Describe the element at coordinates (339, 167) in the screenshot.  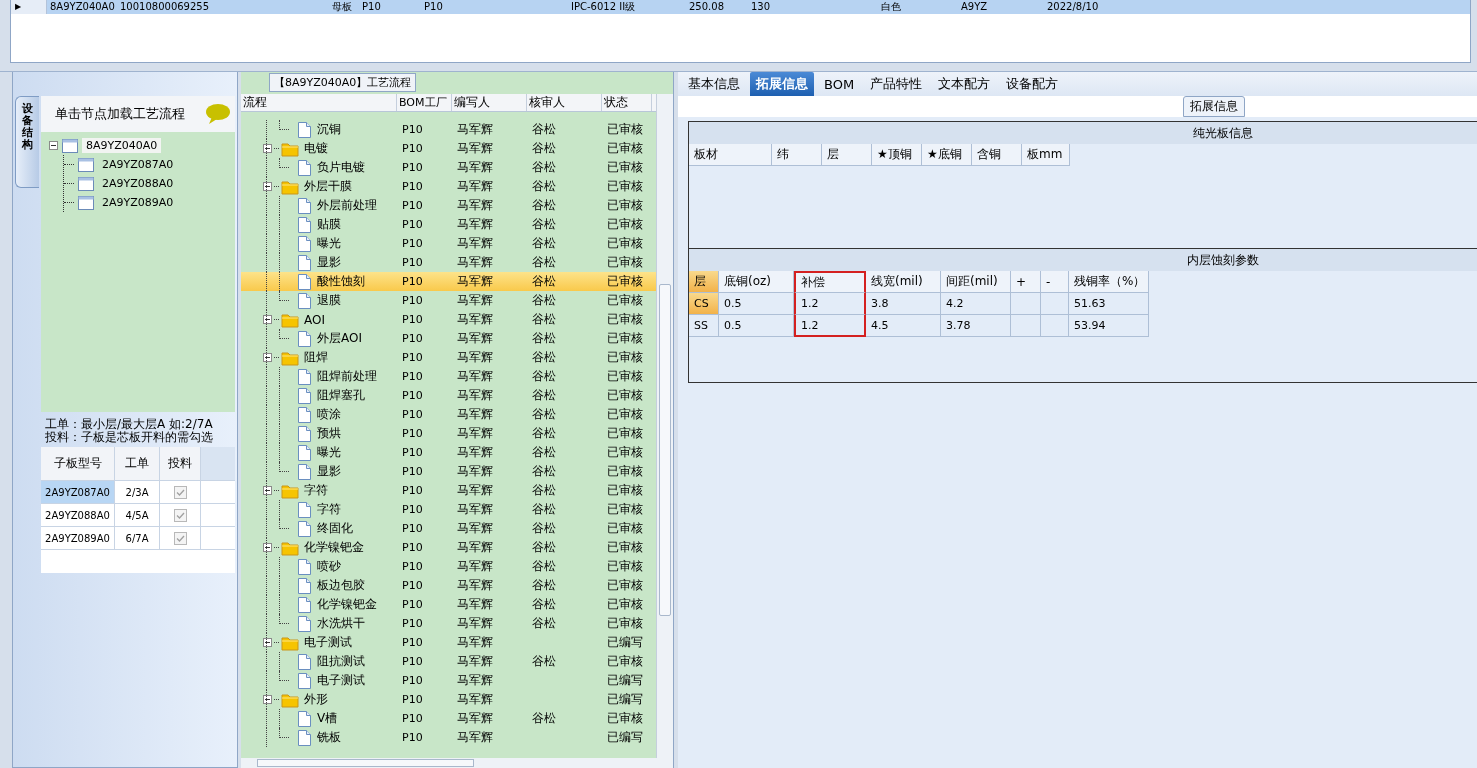
I see `step-name: 负片电镀` at that location.